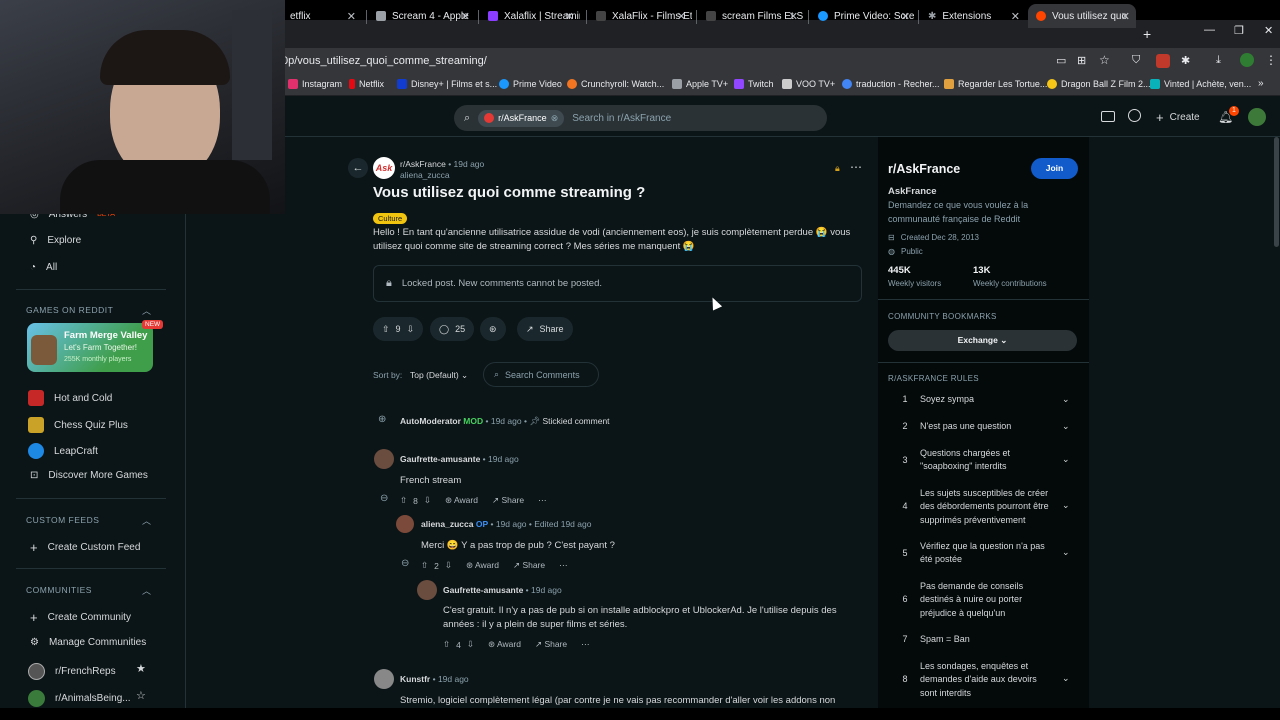 Image resolution: width=1280 pixels, height=720 pixels. What do you see at coordinates (973, 16) in the screenshot?
I see `tab-extensions: ✱ Extensions ✕` at bounding box center [973, 16].